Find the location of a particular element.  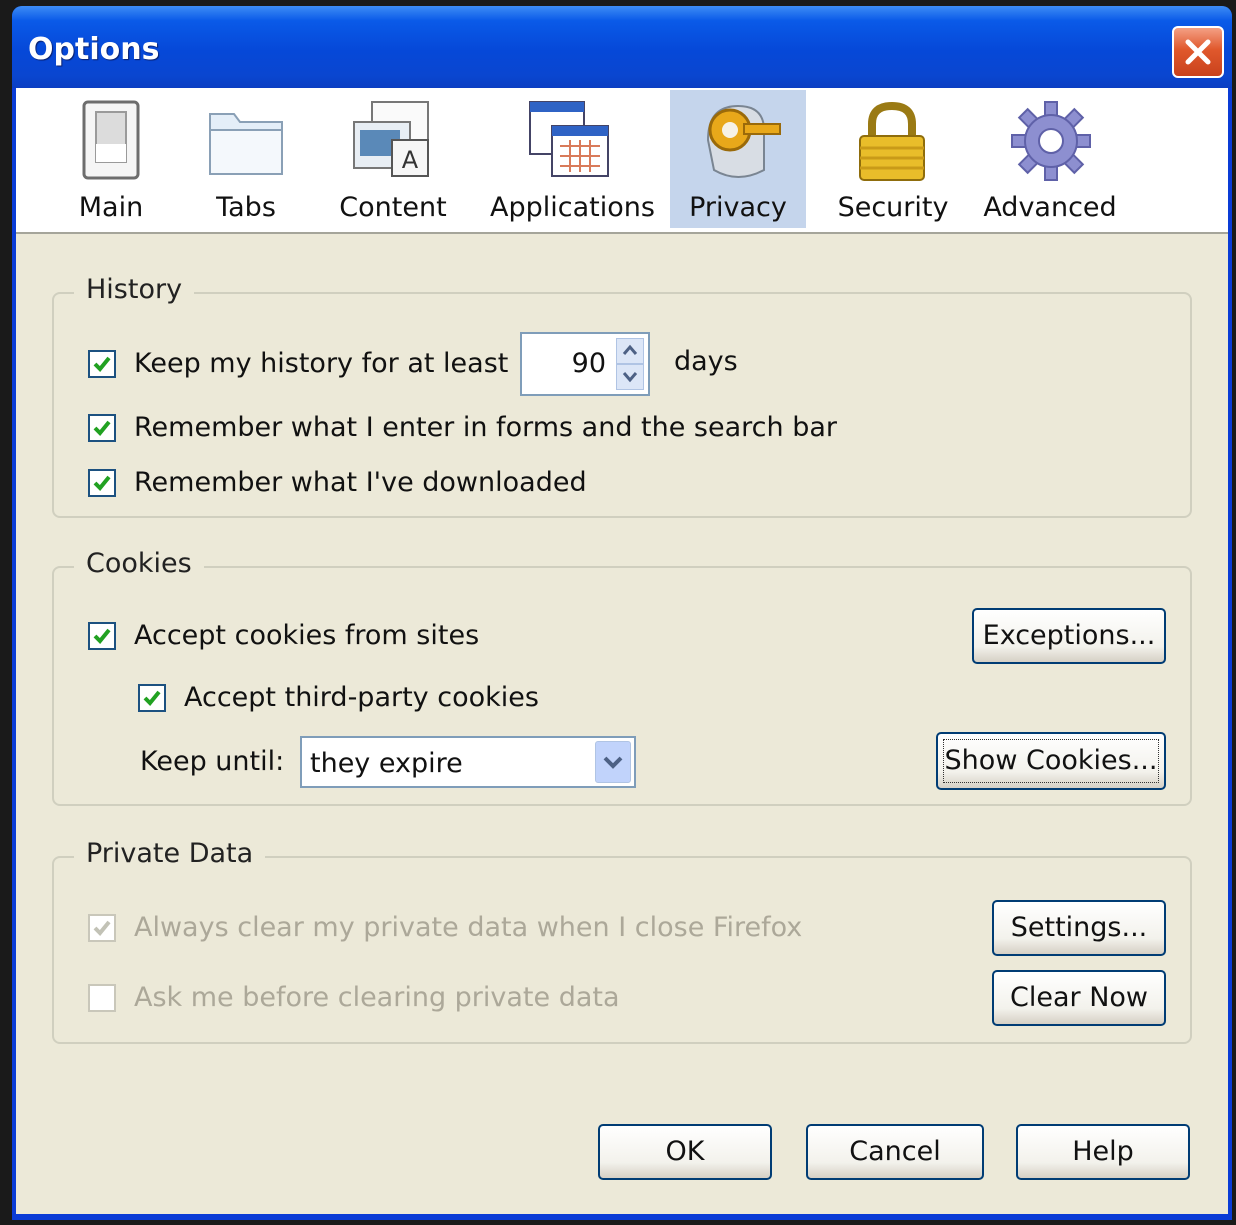

accept-cookies-checkbox is located at coordinates (102, 636).